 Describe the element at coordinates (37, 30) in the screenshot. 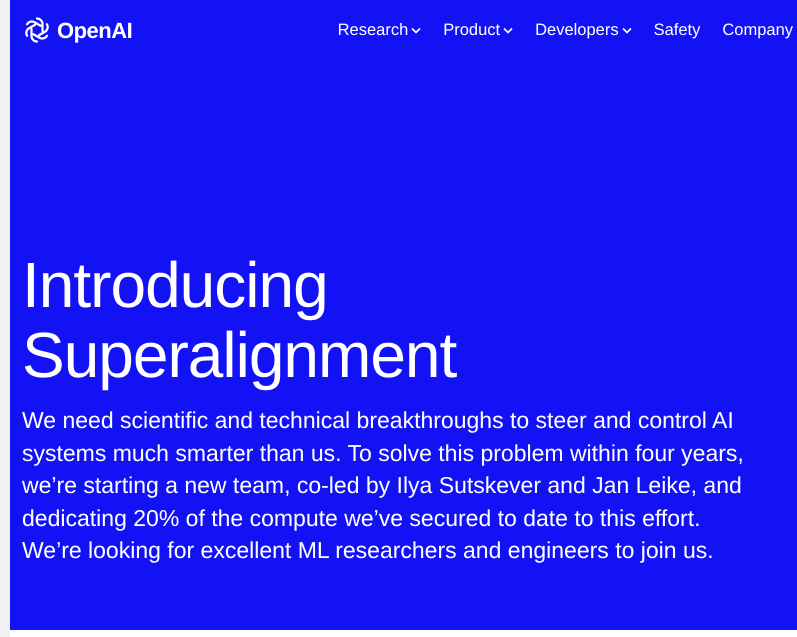

I see `logo-icon` at that location.